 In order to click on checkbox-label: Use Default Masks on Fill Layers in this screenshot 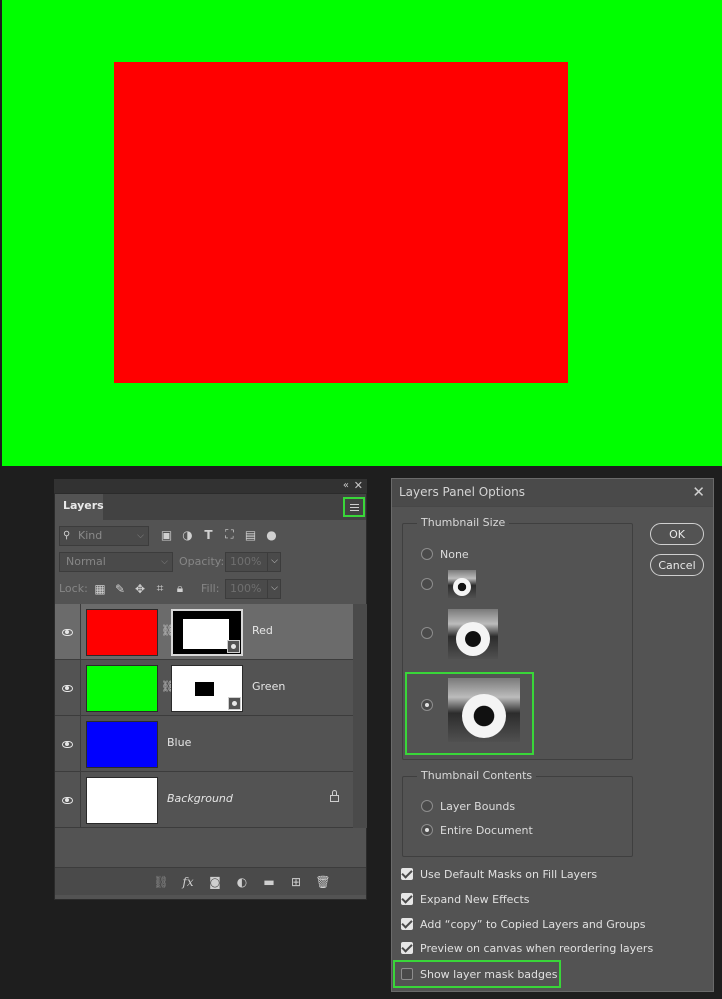, I will do `click(509, 874)`.